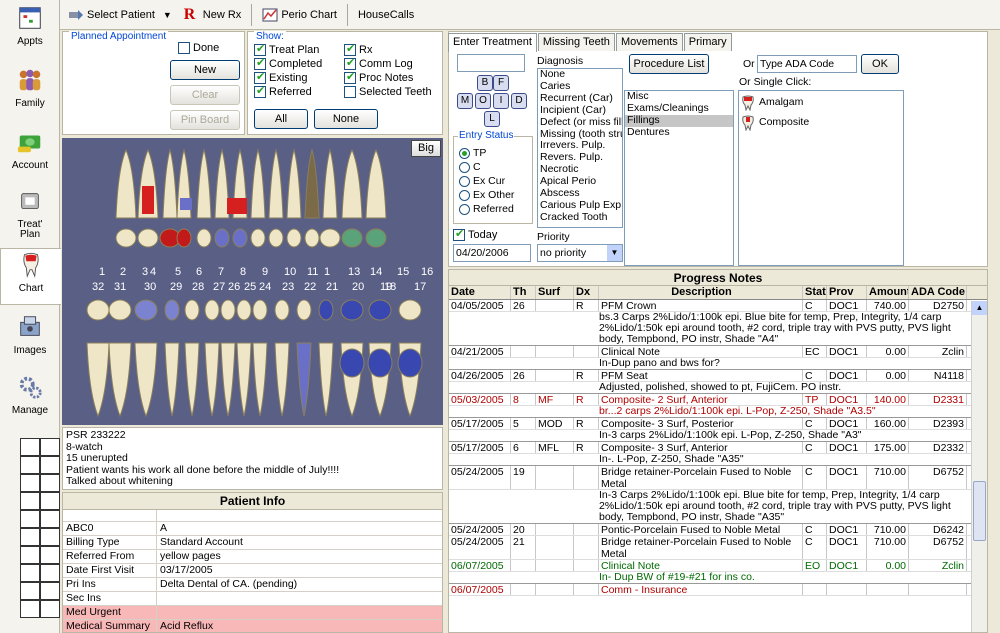  Describe the element at coordinates (403, 272) in the screenshot. I see `upper-tooth-number: 15` at that location.